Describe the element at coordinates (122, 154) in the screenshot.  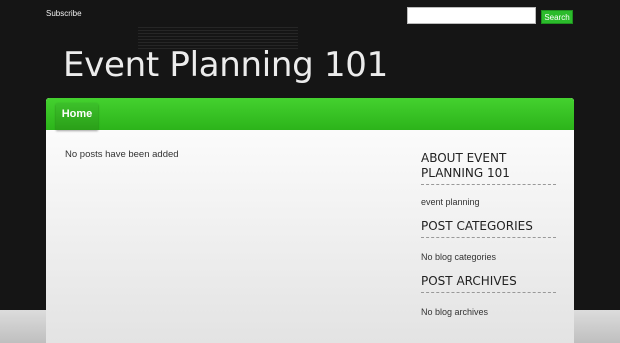
I see `empty-posts-message: No posts have been added` at that location.